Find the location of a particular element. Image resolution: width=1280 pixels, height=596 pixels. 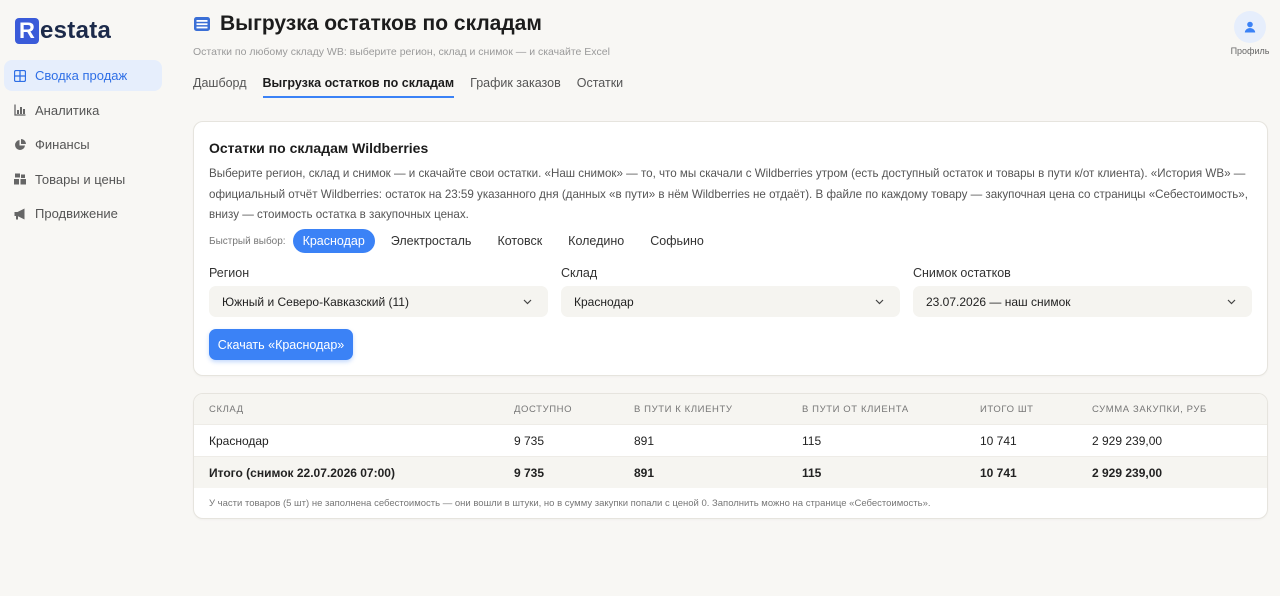

sidebar-item-label: Сводка продаж is located at coordinates (81, 75).